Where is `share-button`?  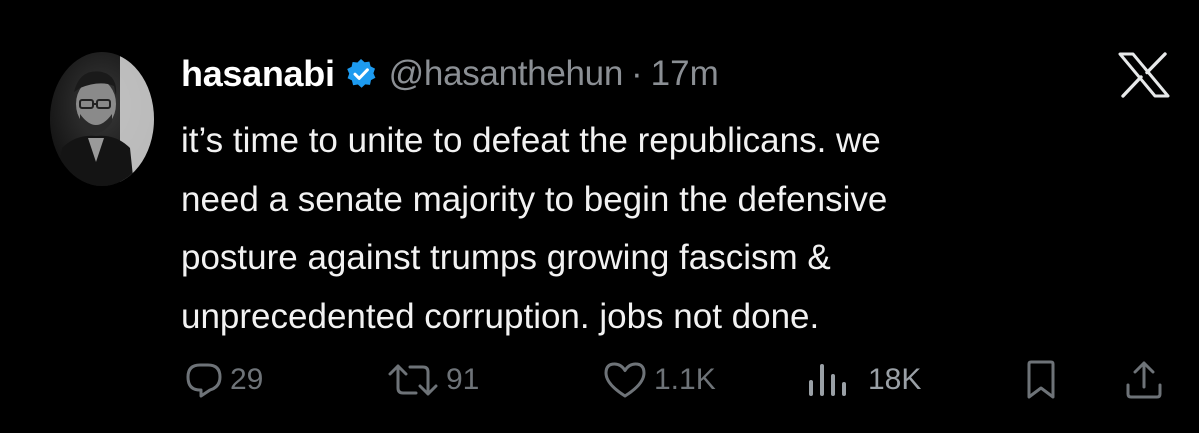 share-button is located at coordinates (1144, 380).